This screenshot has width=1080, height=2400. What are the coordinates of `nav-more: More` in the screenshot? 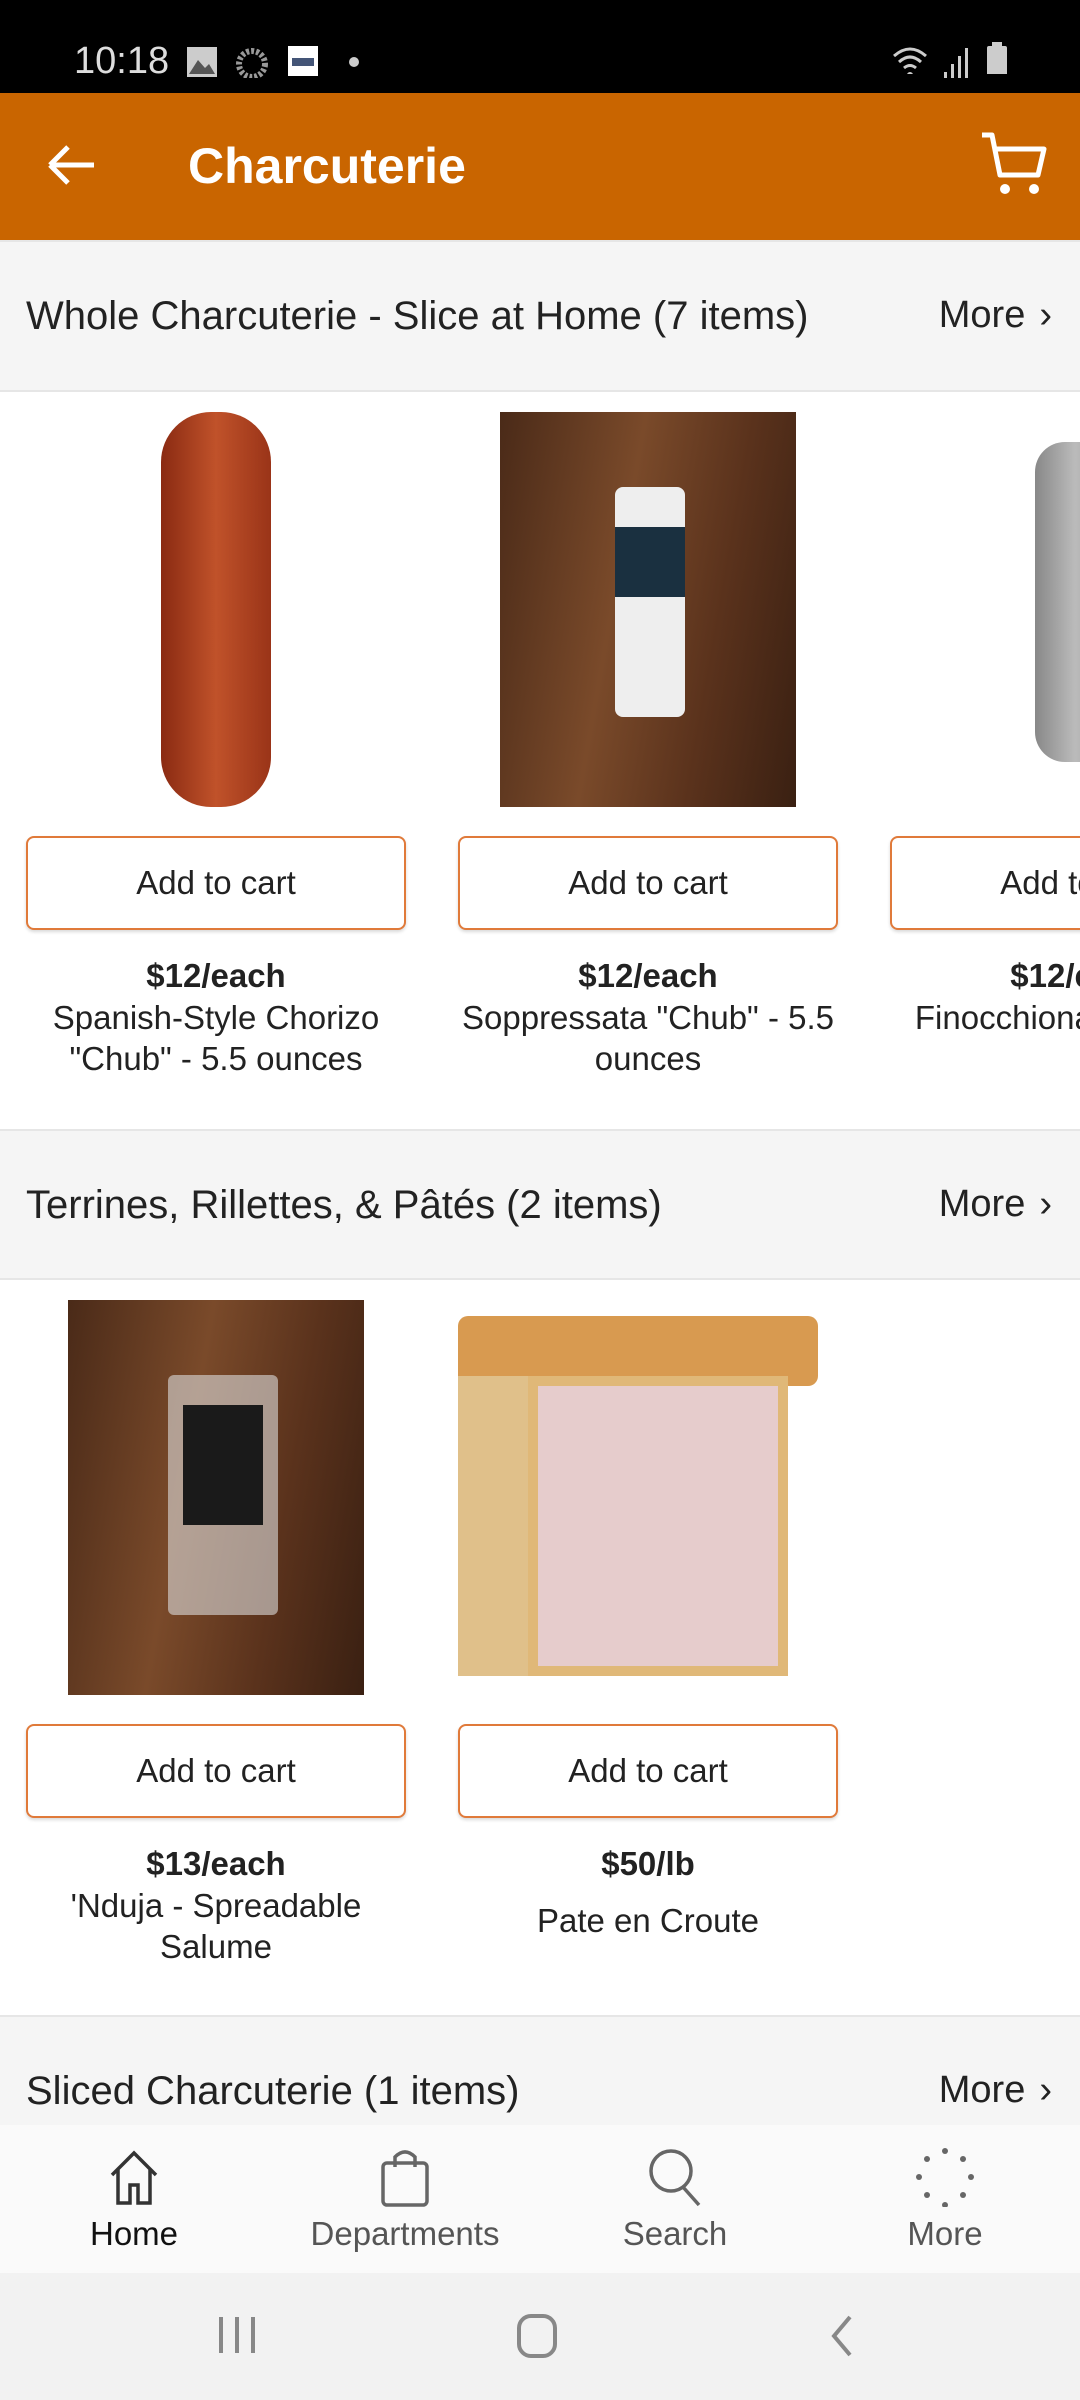 It's located at (945, 2200).